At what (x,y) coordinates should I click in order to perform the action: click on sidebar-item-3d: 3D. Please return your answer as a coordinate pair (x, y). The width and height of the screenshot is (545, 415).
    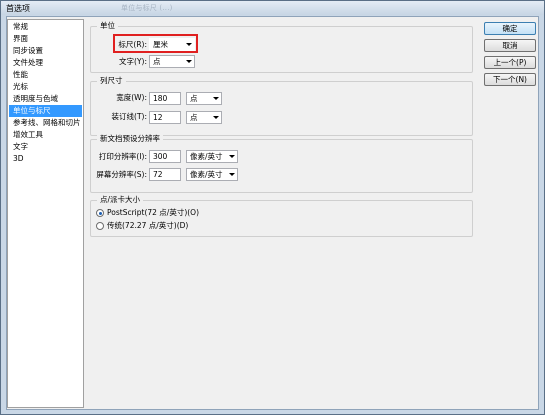
    Looking at the image, I should click on (45, 159).